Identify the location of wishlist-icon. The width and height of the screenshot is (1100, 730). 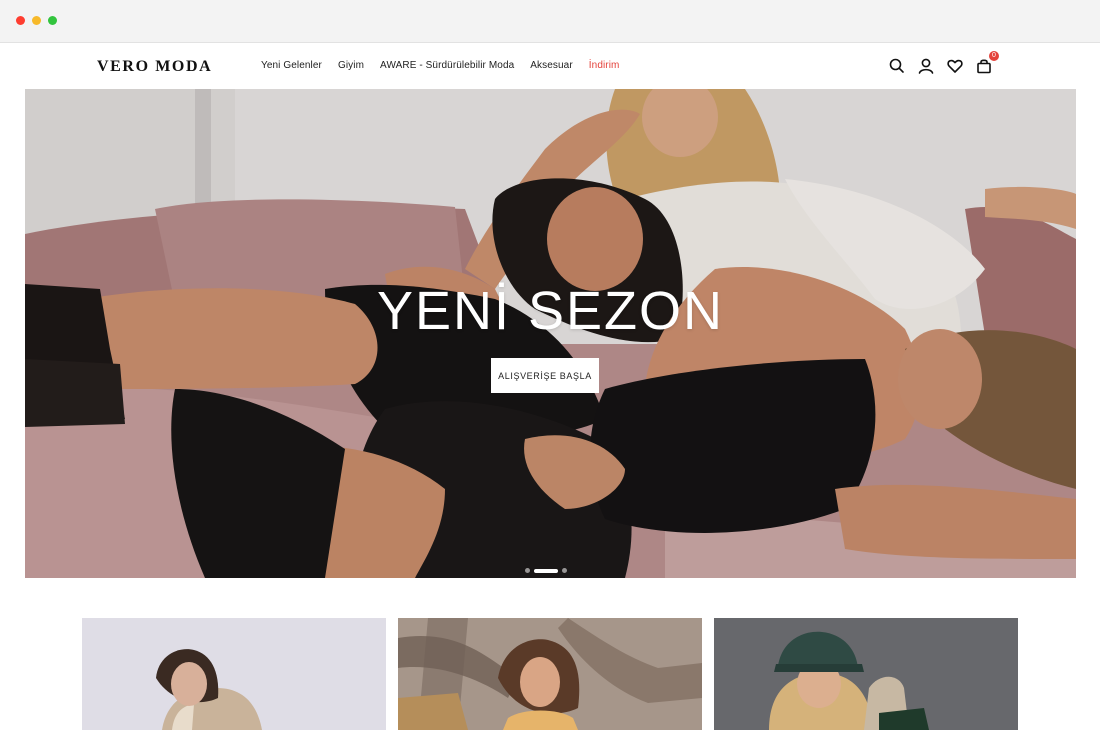
(955, 66).